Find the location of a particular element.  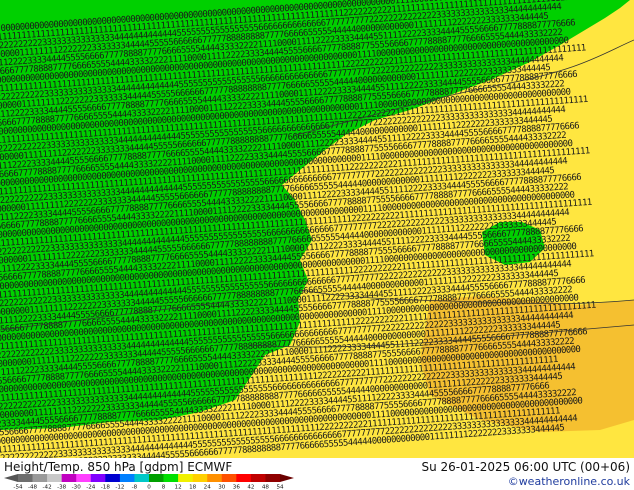

scale-tick-label: -38 is located at coordinates (62, 487).